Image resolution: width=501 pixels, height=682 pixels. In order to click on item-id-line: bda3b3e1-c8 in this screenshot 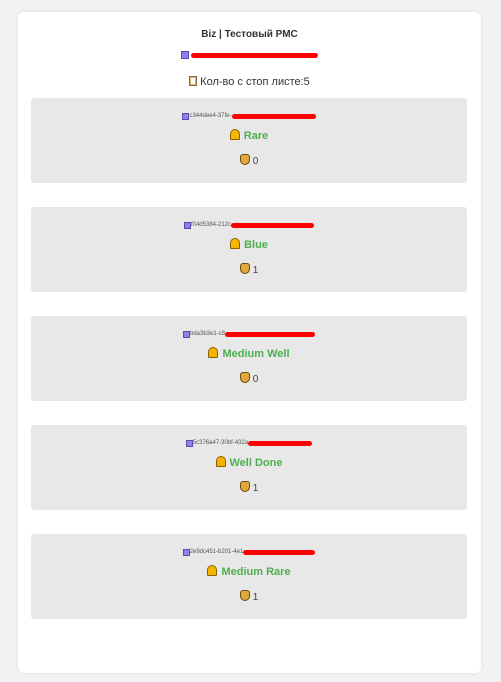, I will do `click(249, 334)`.